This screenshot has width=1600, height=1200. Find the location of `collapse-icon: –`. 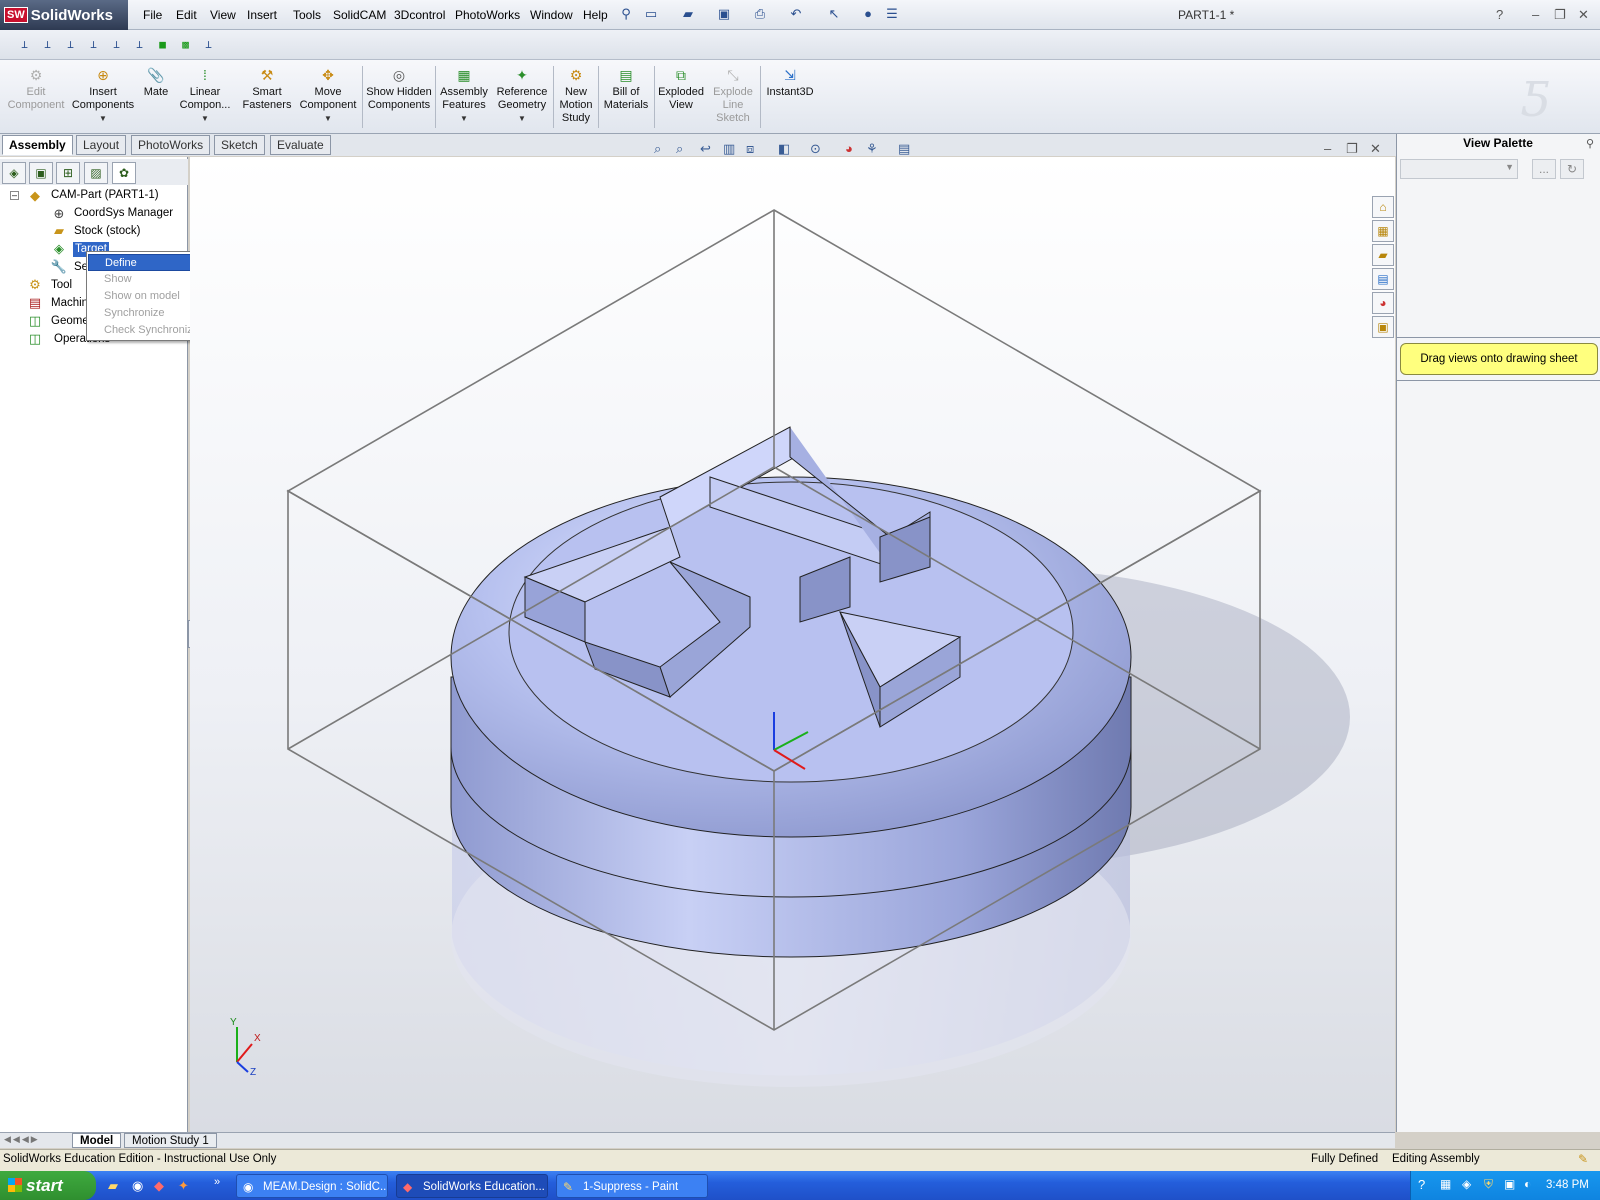

collapse-icon: – is located at coordinates (14, 195).